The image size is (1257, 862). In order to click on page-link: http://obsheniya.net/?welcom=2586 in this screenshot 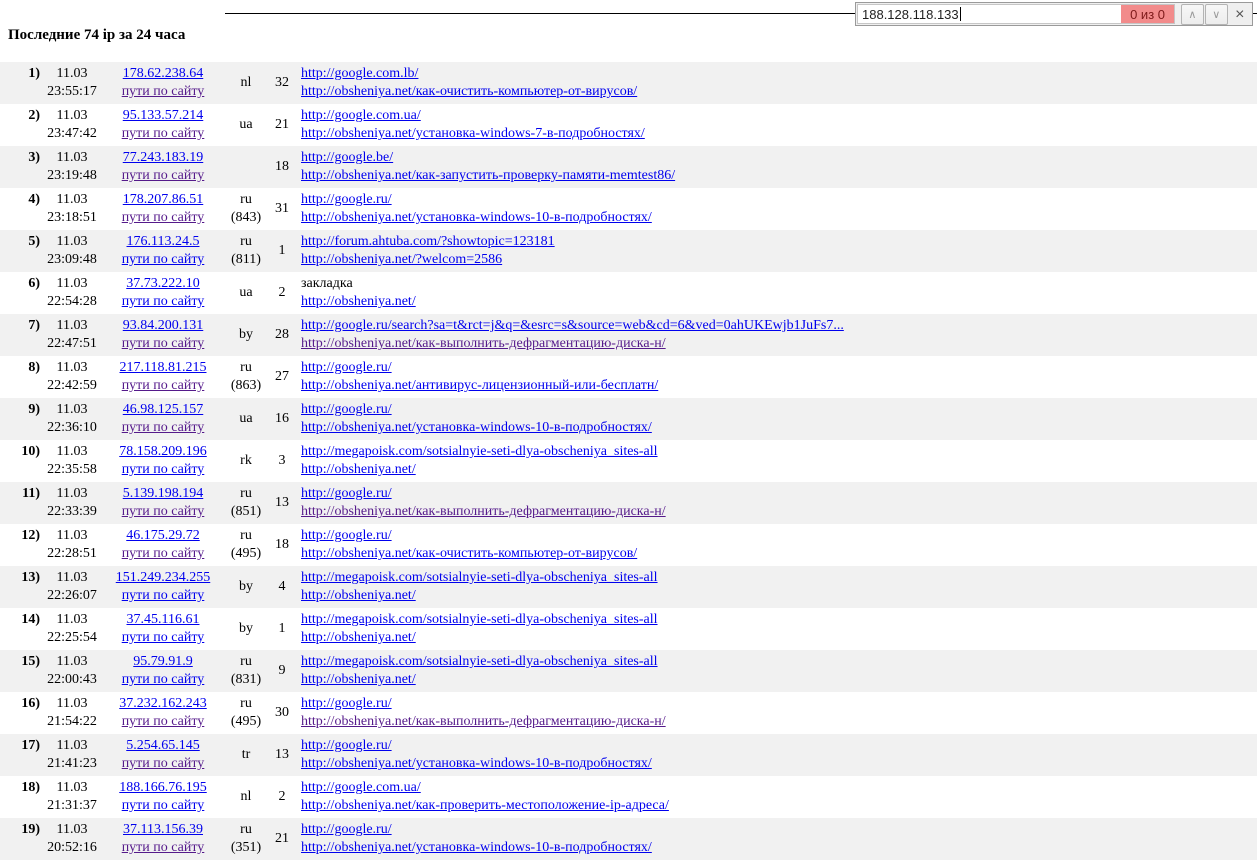, I will do `click(401, 259)`.